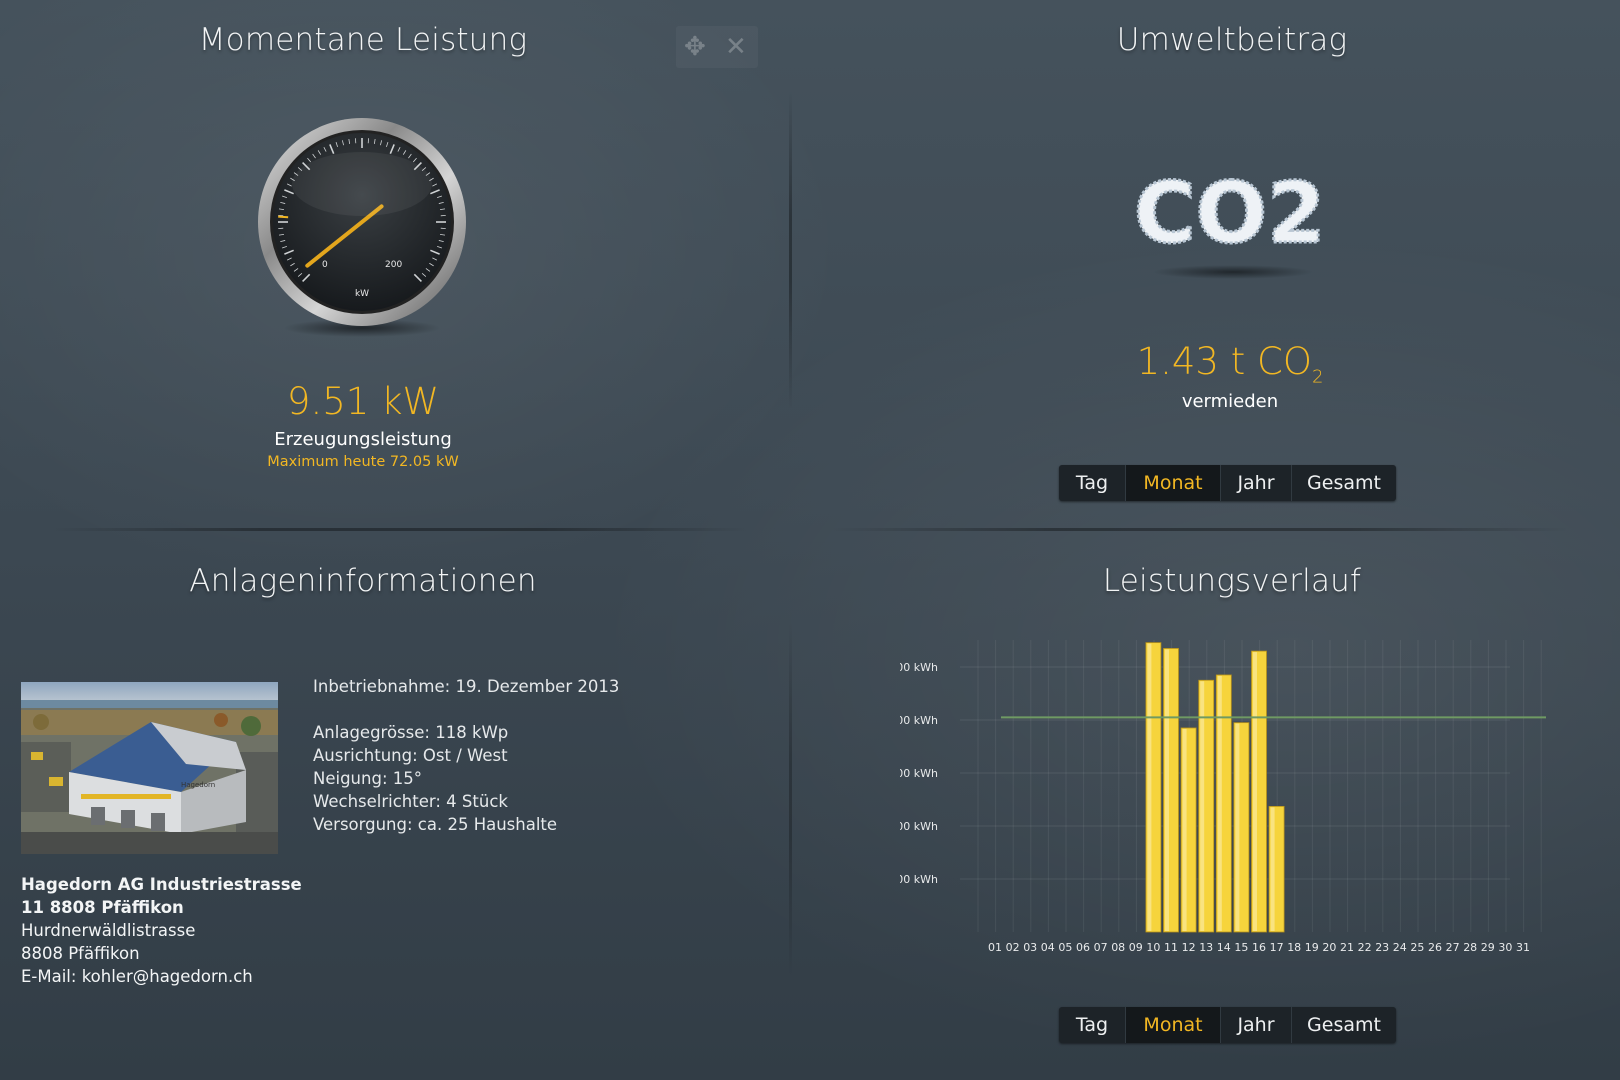 The image size is (1620, 1080). I want to click on contact-email: E-Mail: kohler@hagedorn.ch, so click(161, 976).